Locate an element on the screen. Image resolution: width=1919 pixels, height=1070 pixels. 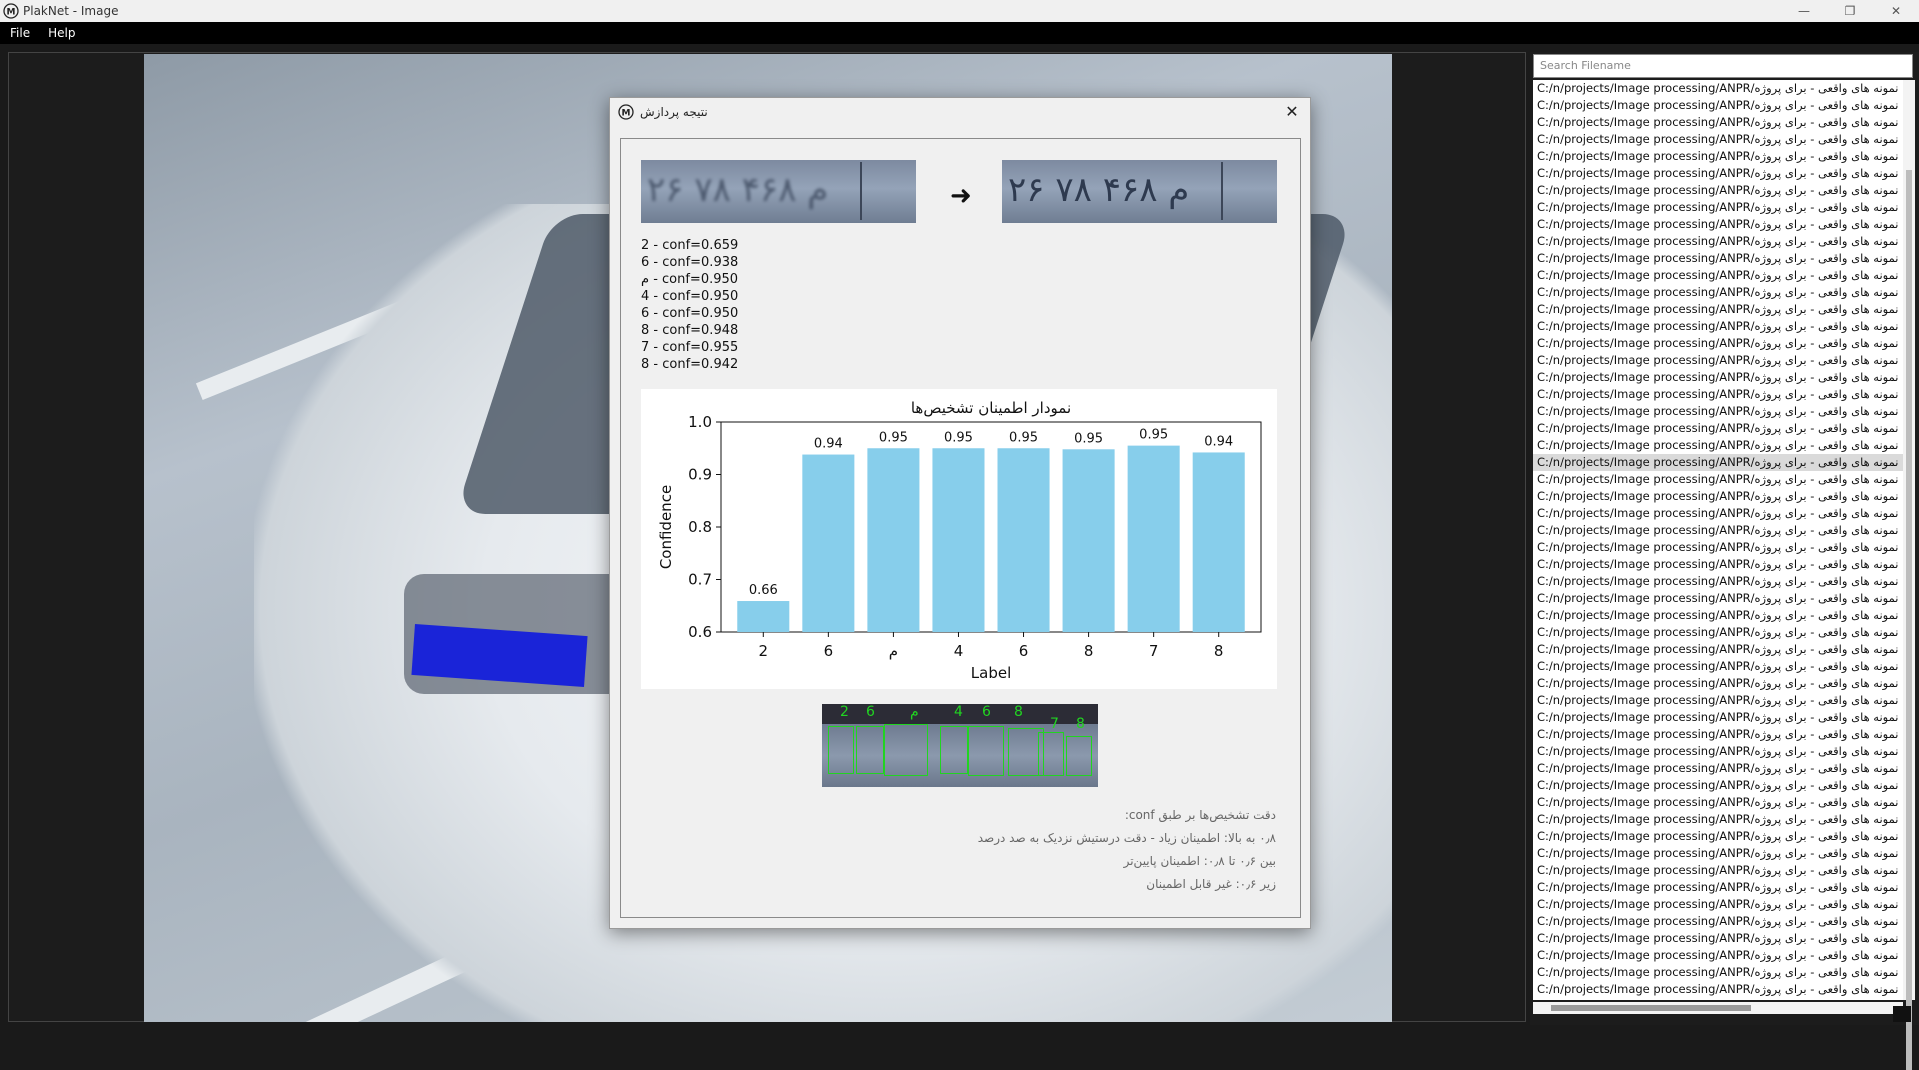
arrow-icon: ➜ is located at coordinates (961, 196).